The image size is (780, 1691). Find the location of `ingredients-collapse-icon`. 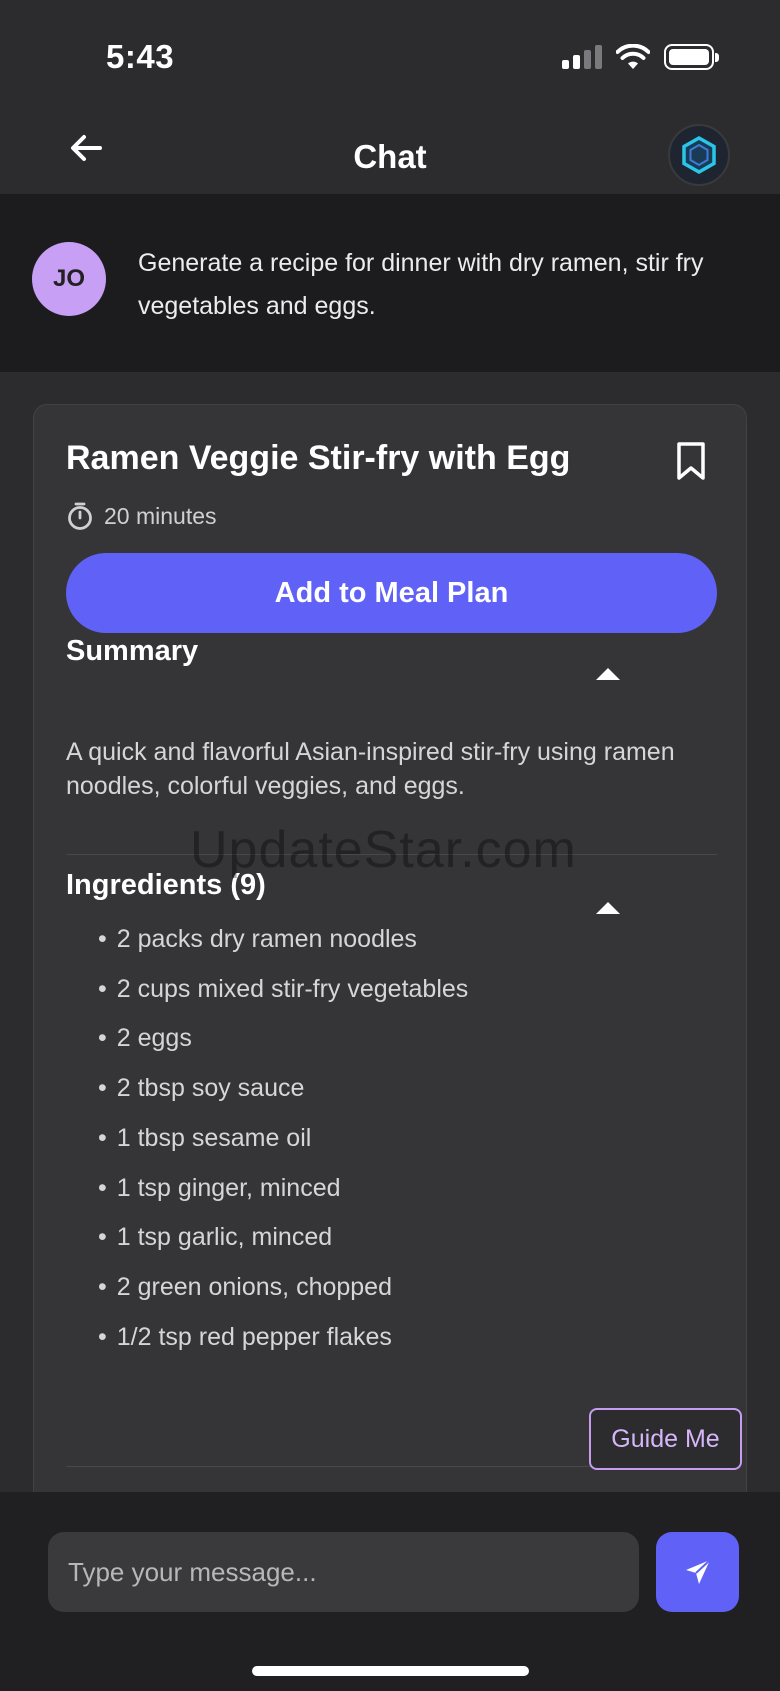

ingredients-collapse-icon is located at coordinates (608, 908).